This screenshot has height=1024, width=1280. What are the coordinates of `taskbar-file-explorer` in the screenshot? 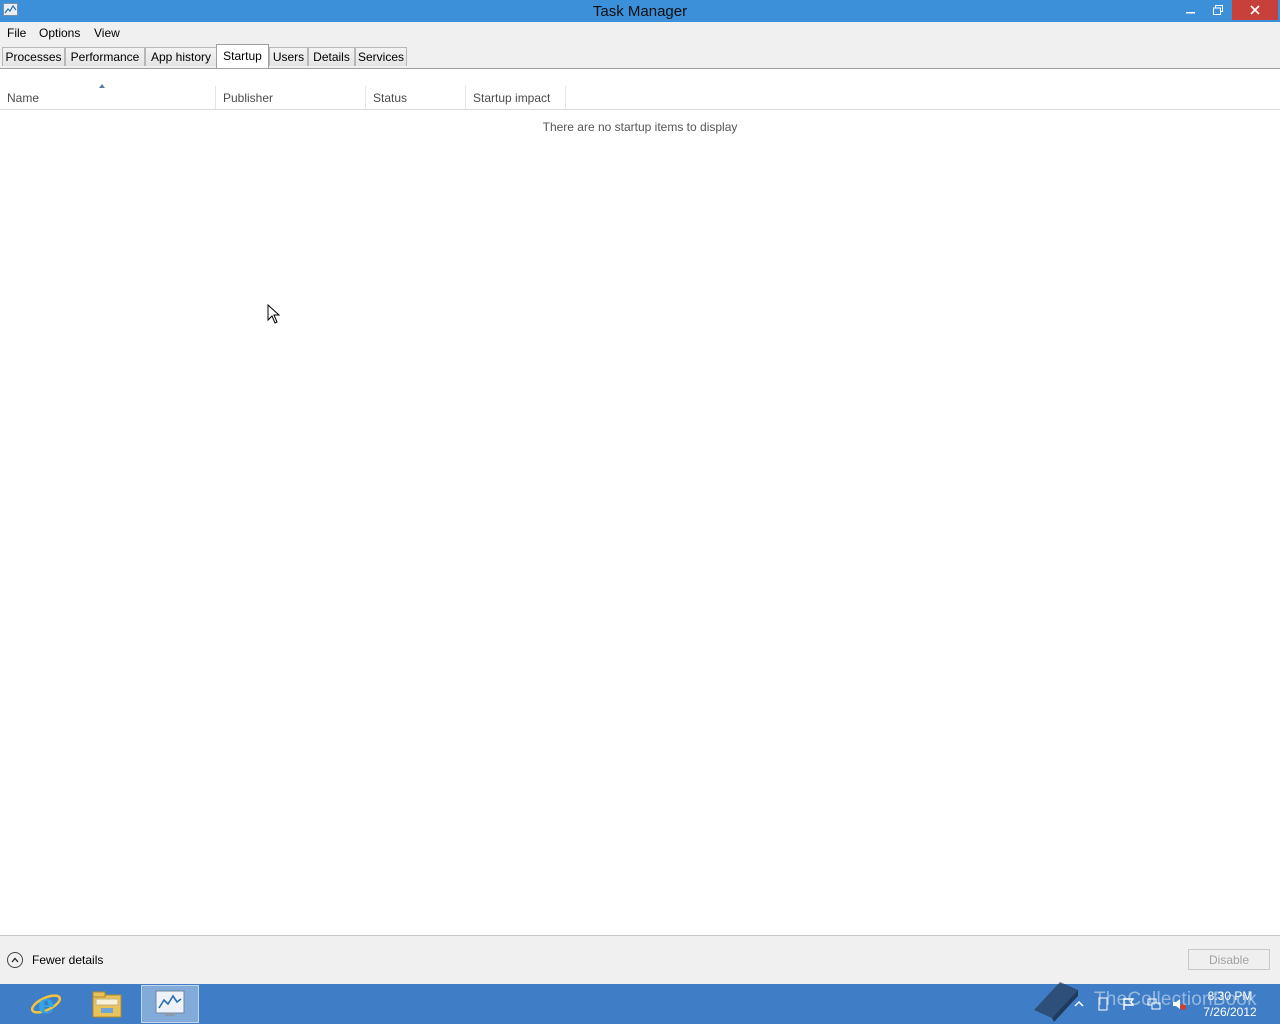 It's located at (107, 1004).